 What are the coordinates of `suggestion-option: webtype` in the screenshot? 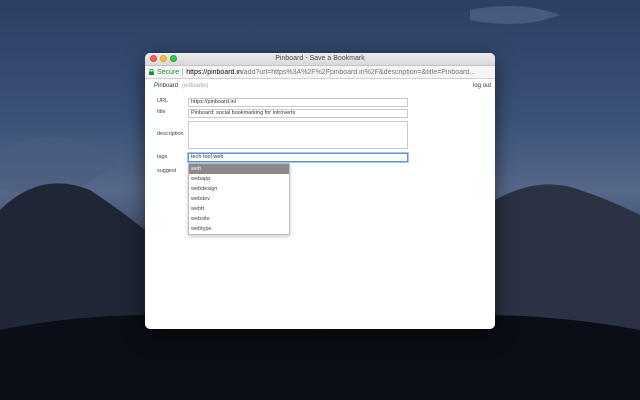 It's located at (239, 229).